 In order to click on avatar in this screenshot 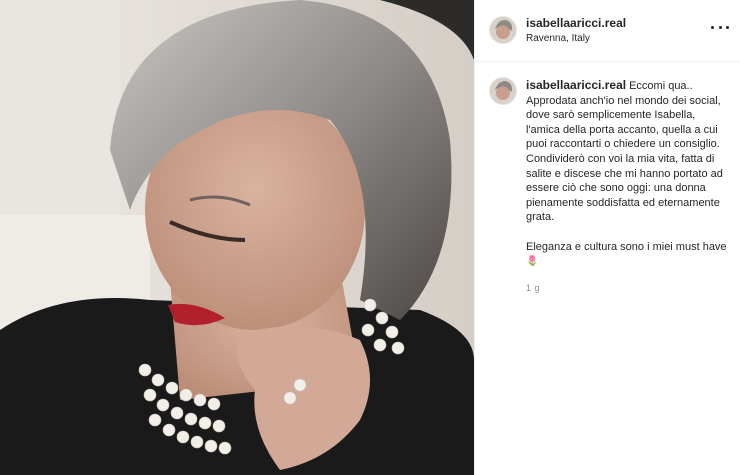, I will do `click(503, 30)`.